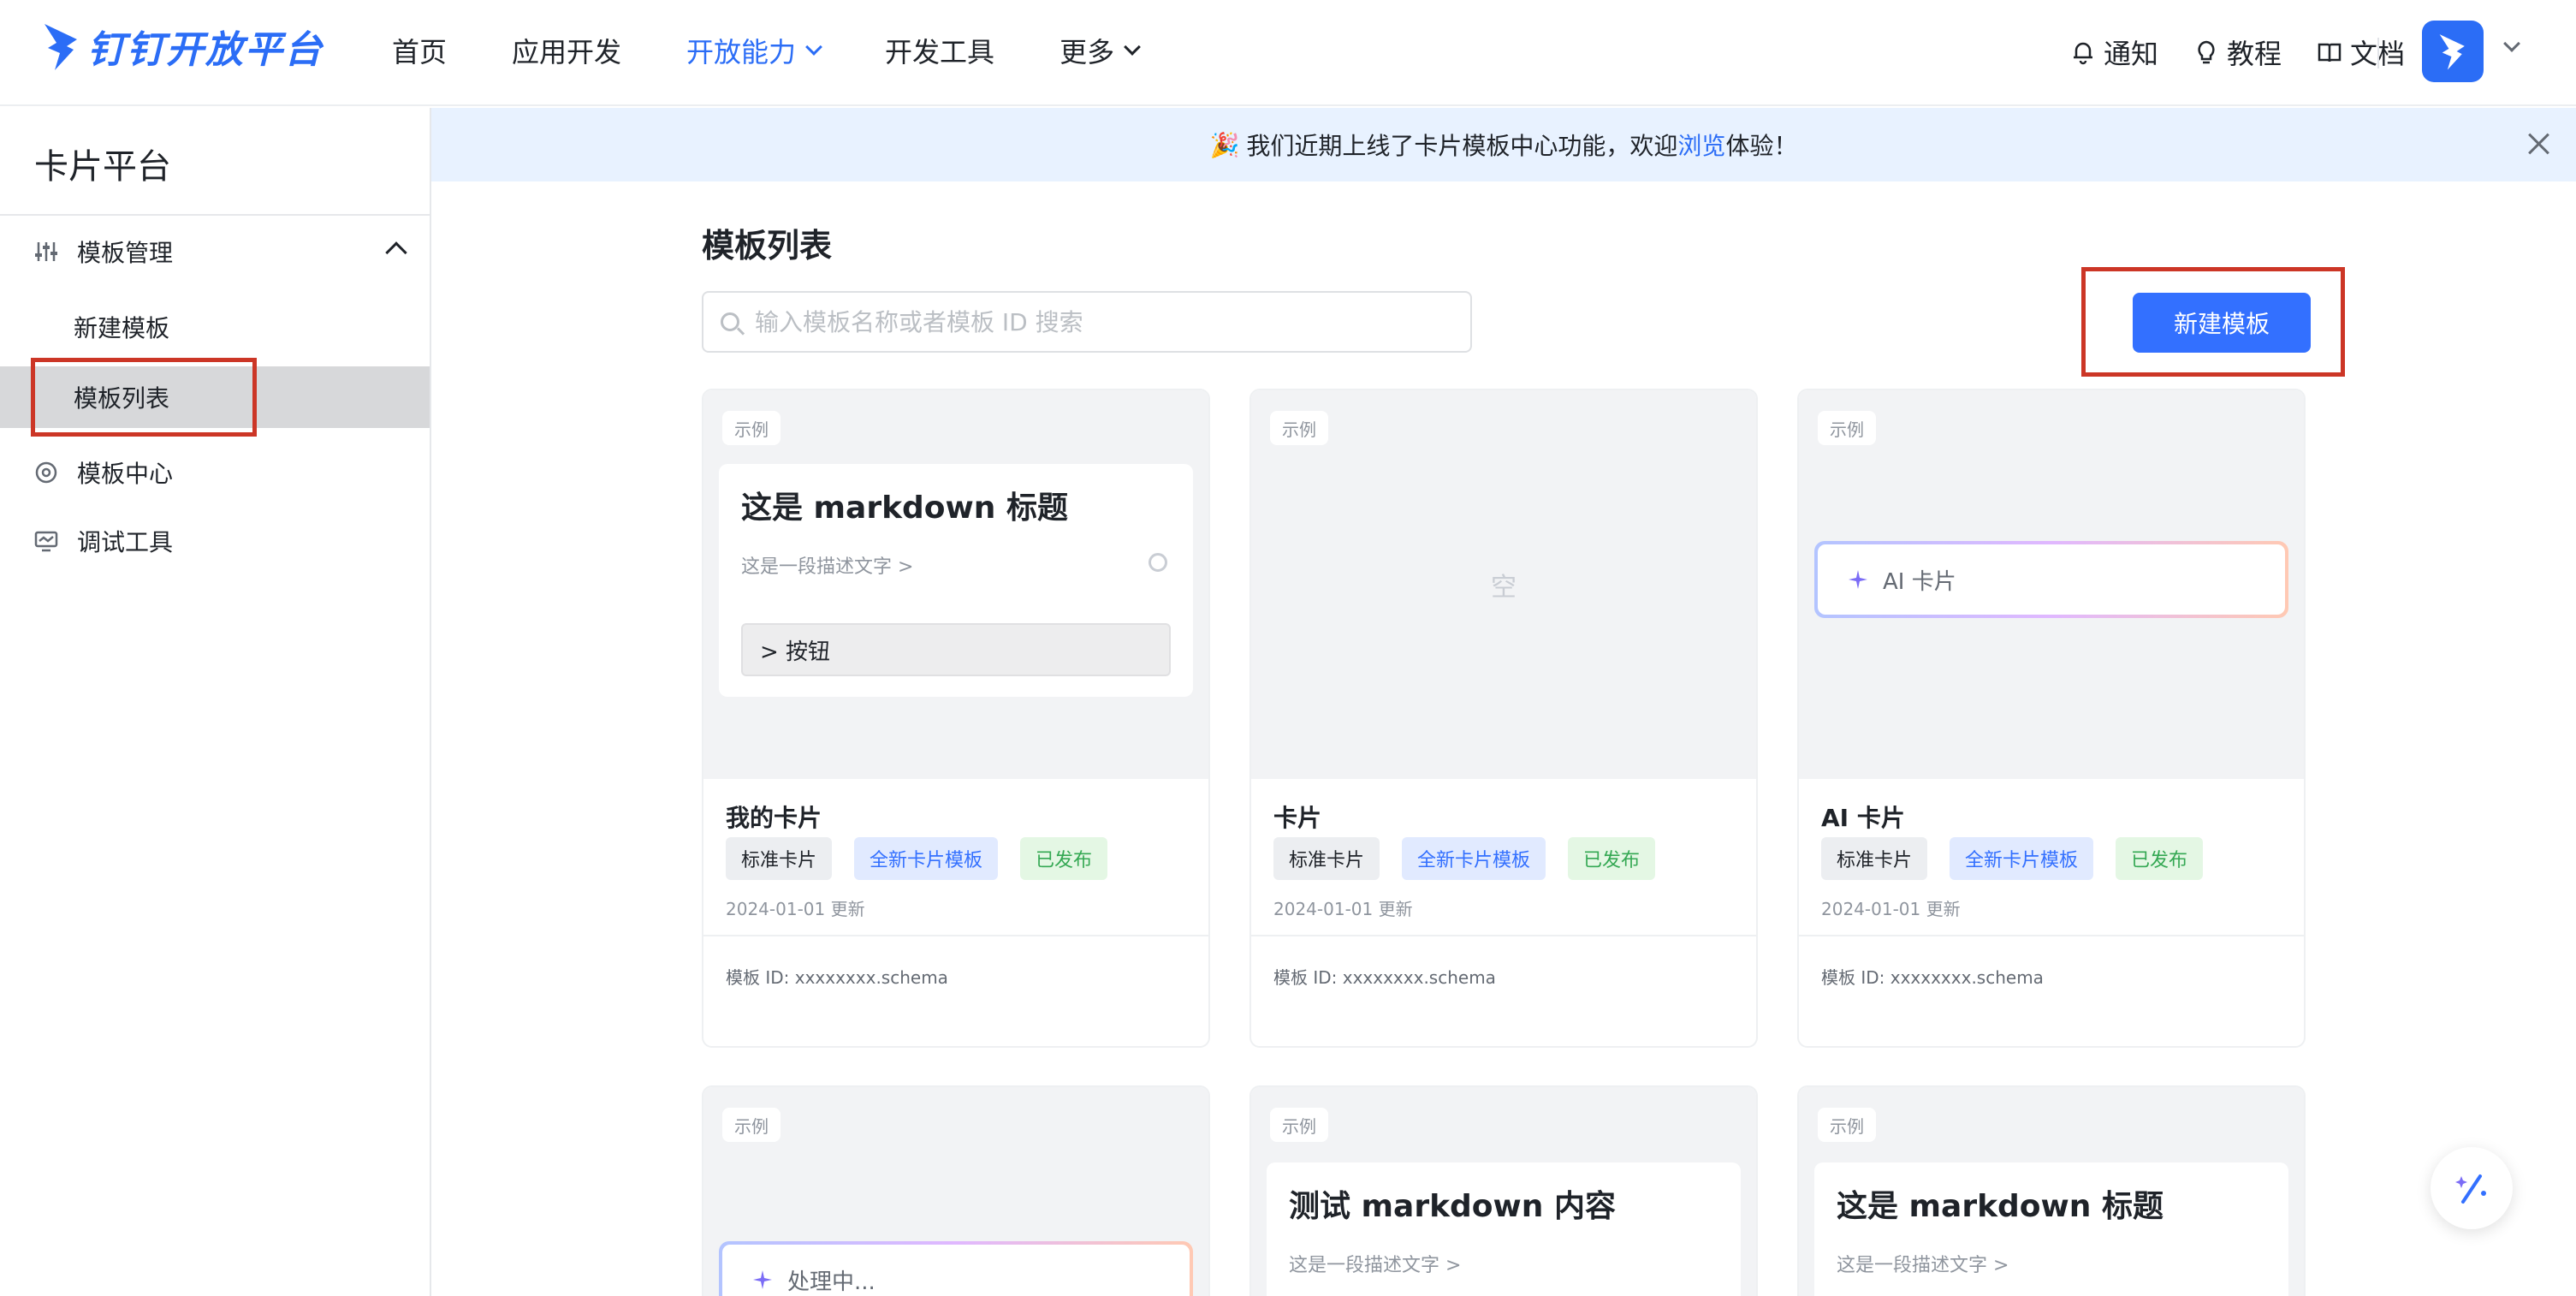 Image resolution: width=2576 pixels, height=1296 pixels. What do you see at coordinates (144, 397) in the screenshot?
I see `highlight-box-template-list` at bounding box center [144, 397].